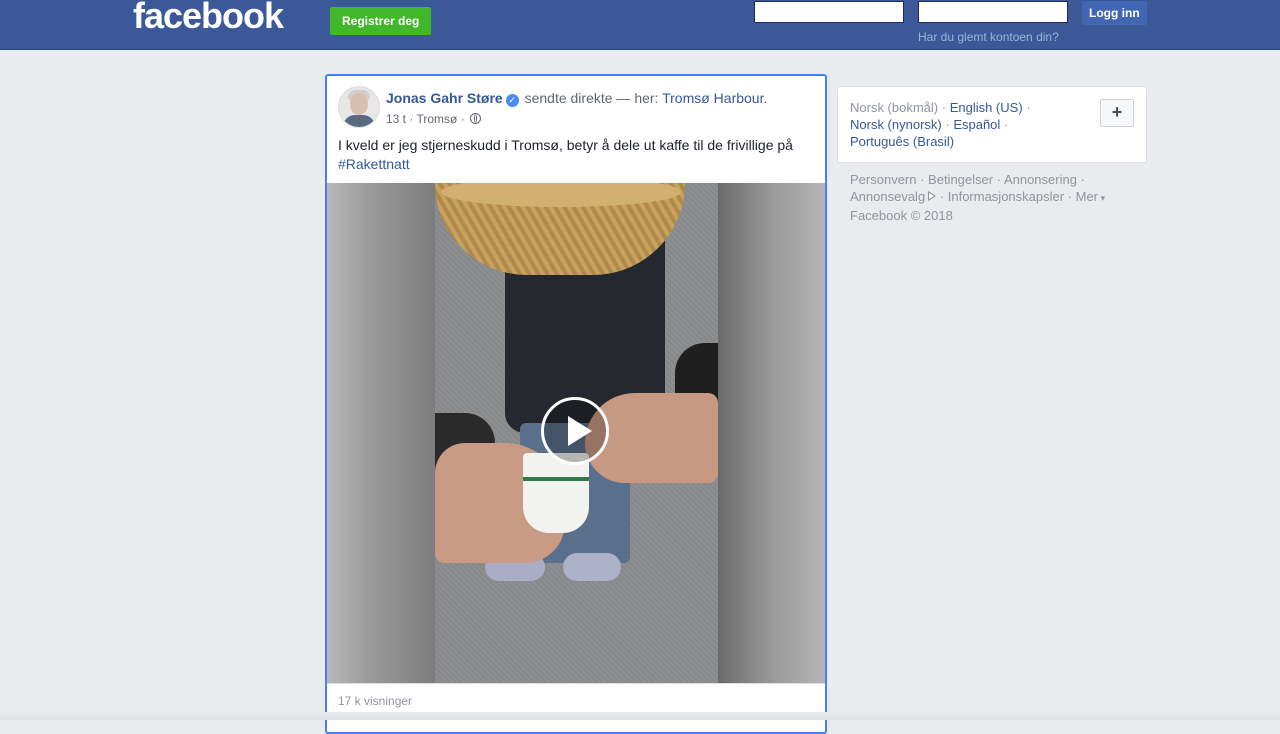  Describe the element at coordinates (988, 37) in the screenshot. I see `forgot-account-link: Har du glemt kontoen din?` at that location.